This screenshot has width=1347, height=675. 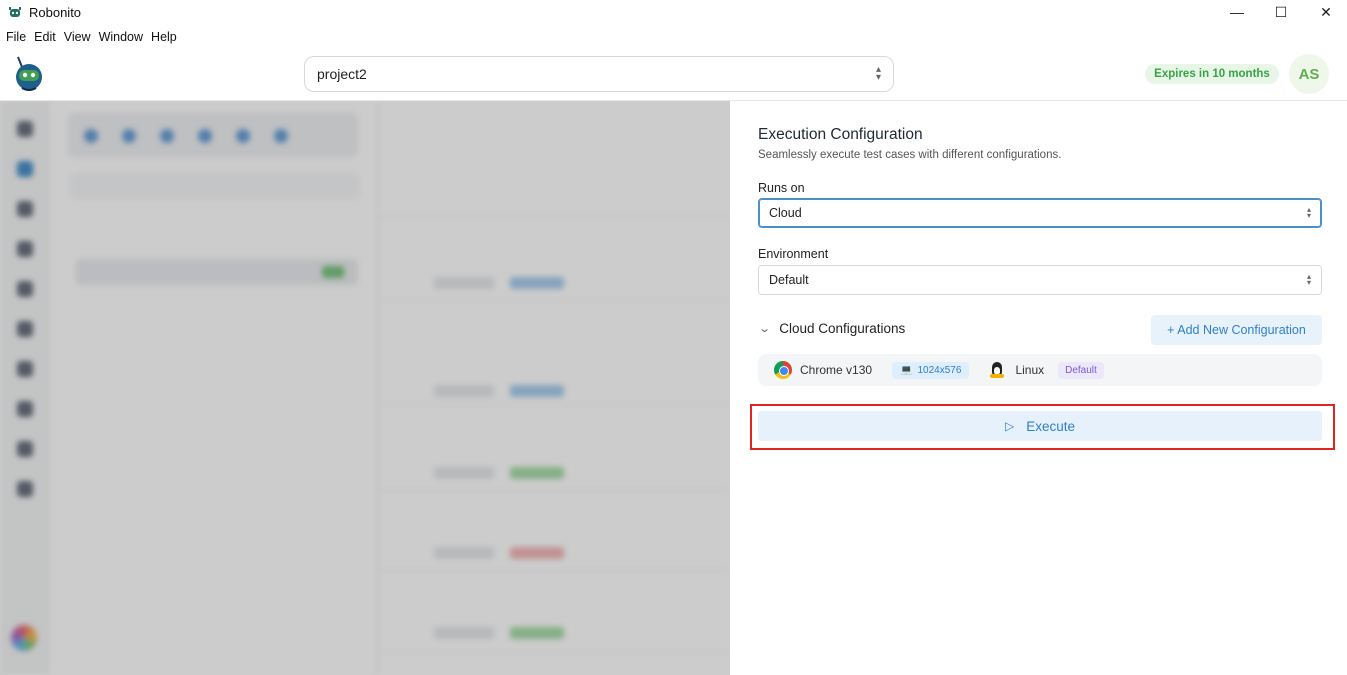 What do you see at coordinates (1281, 12) in the screenshot?
I see `maximize-button: ☐` at bounding box center [1281, 12].